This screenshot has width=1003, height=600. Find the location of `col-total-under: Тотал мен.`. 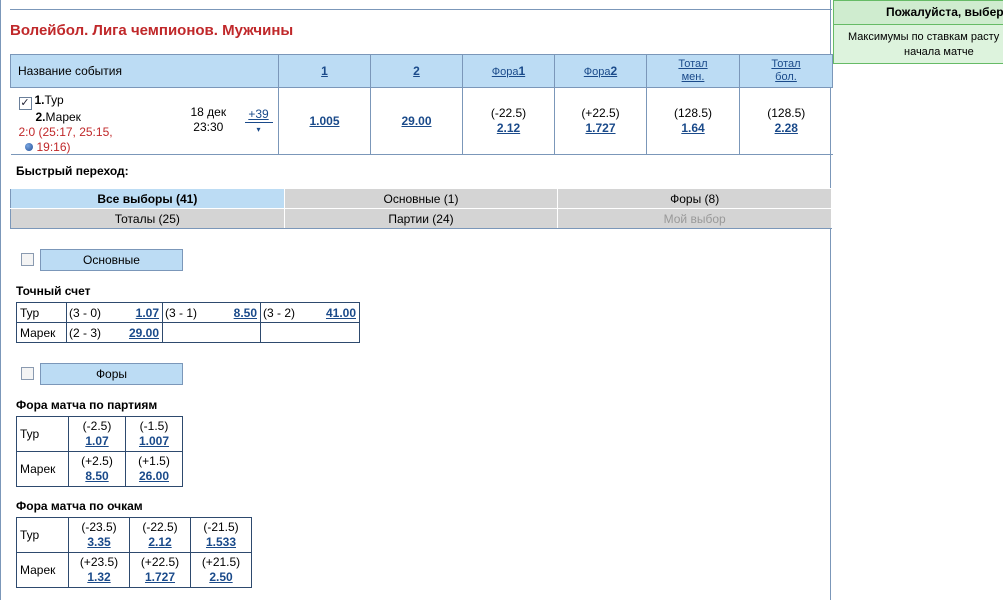

col-total-under: Тотал мен. is located at coordinates (693, 71).